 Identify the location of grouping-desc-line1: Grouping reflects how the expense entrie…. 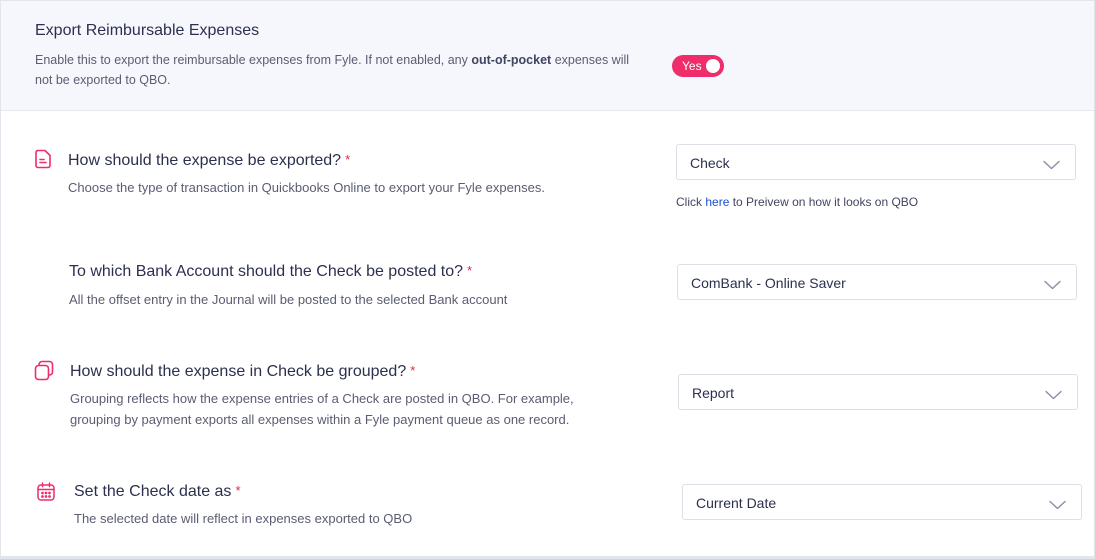
(322, 398).